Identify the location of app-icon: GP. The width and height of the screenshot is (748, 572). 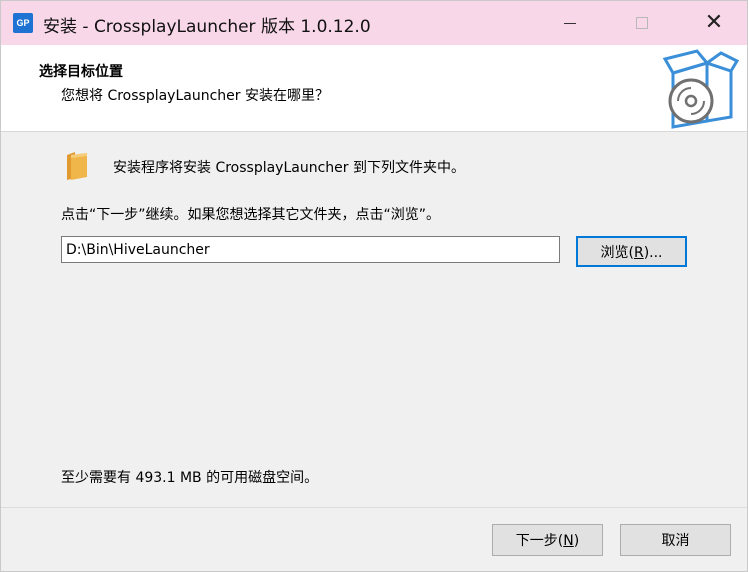
(23, 23).